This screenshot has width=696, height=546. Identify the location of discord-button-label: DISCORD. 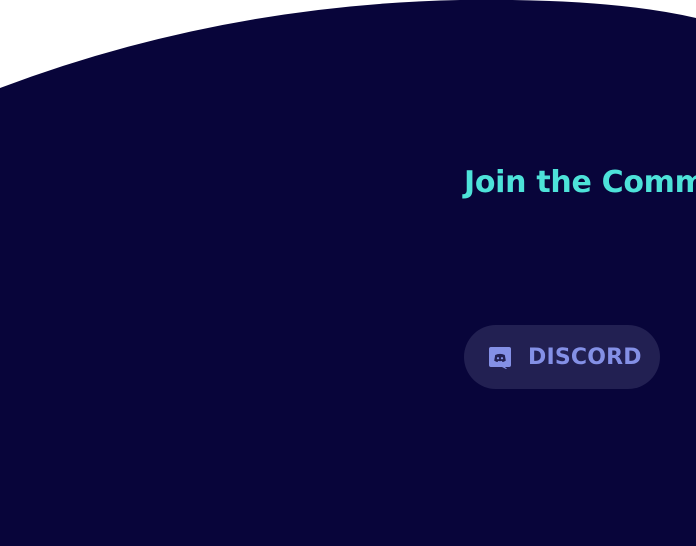
(585, 357).